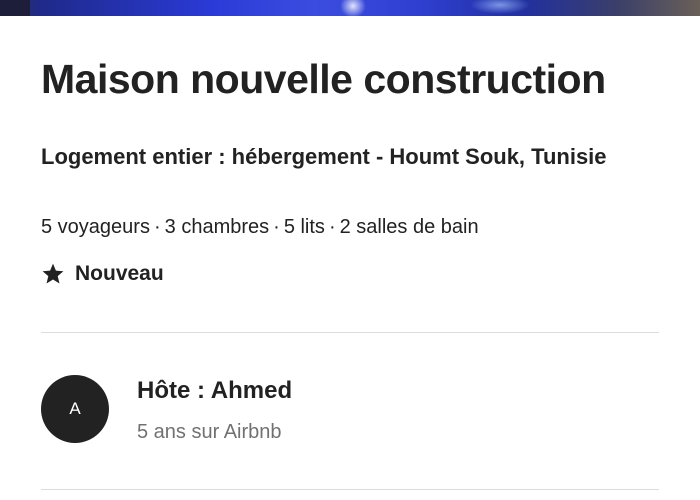 The height and width of the screenshot is (500, 700). I want to click on listing-photo, so click(350, 8).